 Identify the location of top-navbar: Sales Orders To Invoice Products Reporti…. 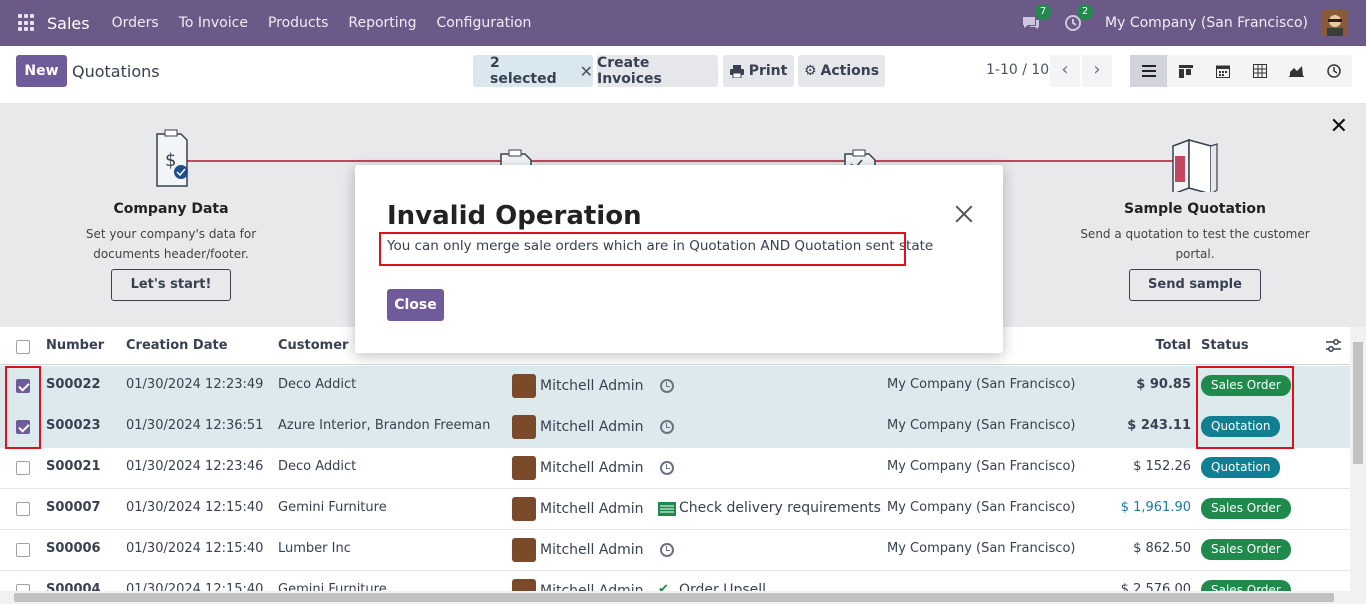
(683, 23).